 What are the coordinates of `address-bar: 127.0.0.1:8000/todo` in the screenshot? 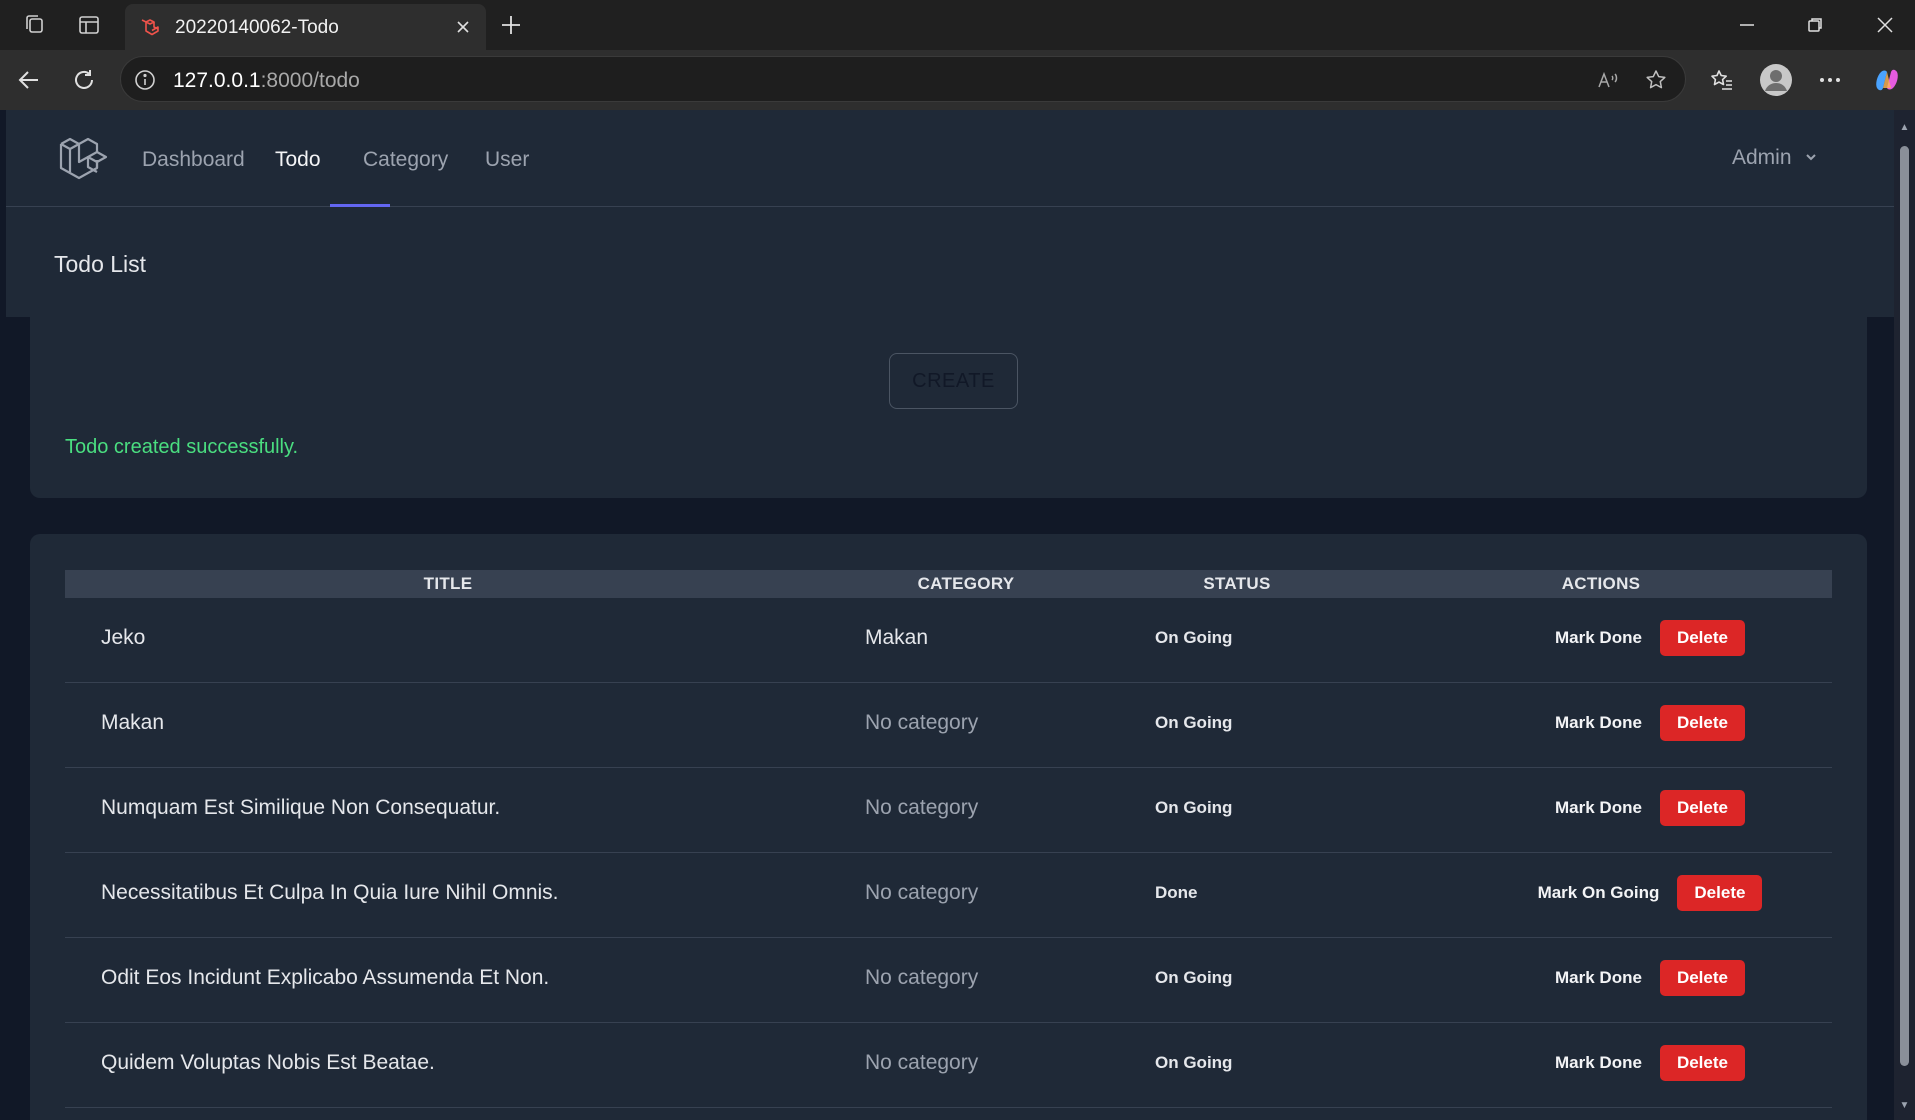 It's located at (903, 79).